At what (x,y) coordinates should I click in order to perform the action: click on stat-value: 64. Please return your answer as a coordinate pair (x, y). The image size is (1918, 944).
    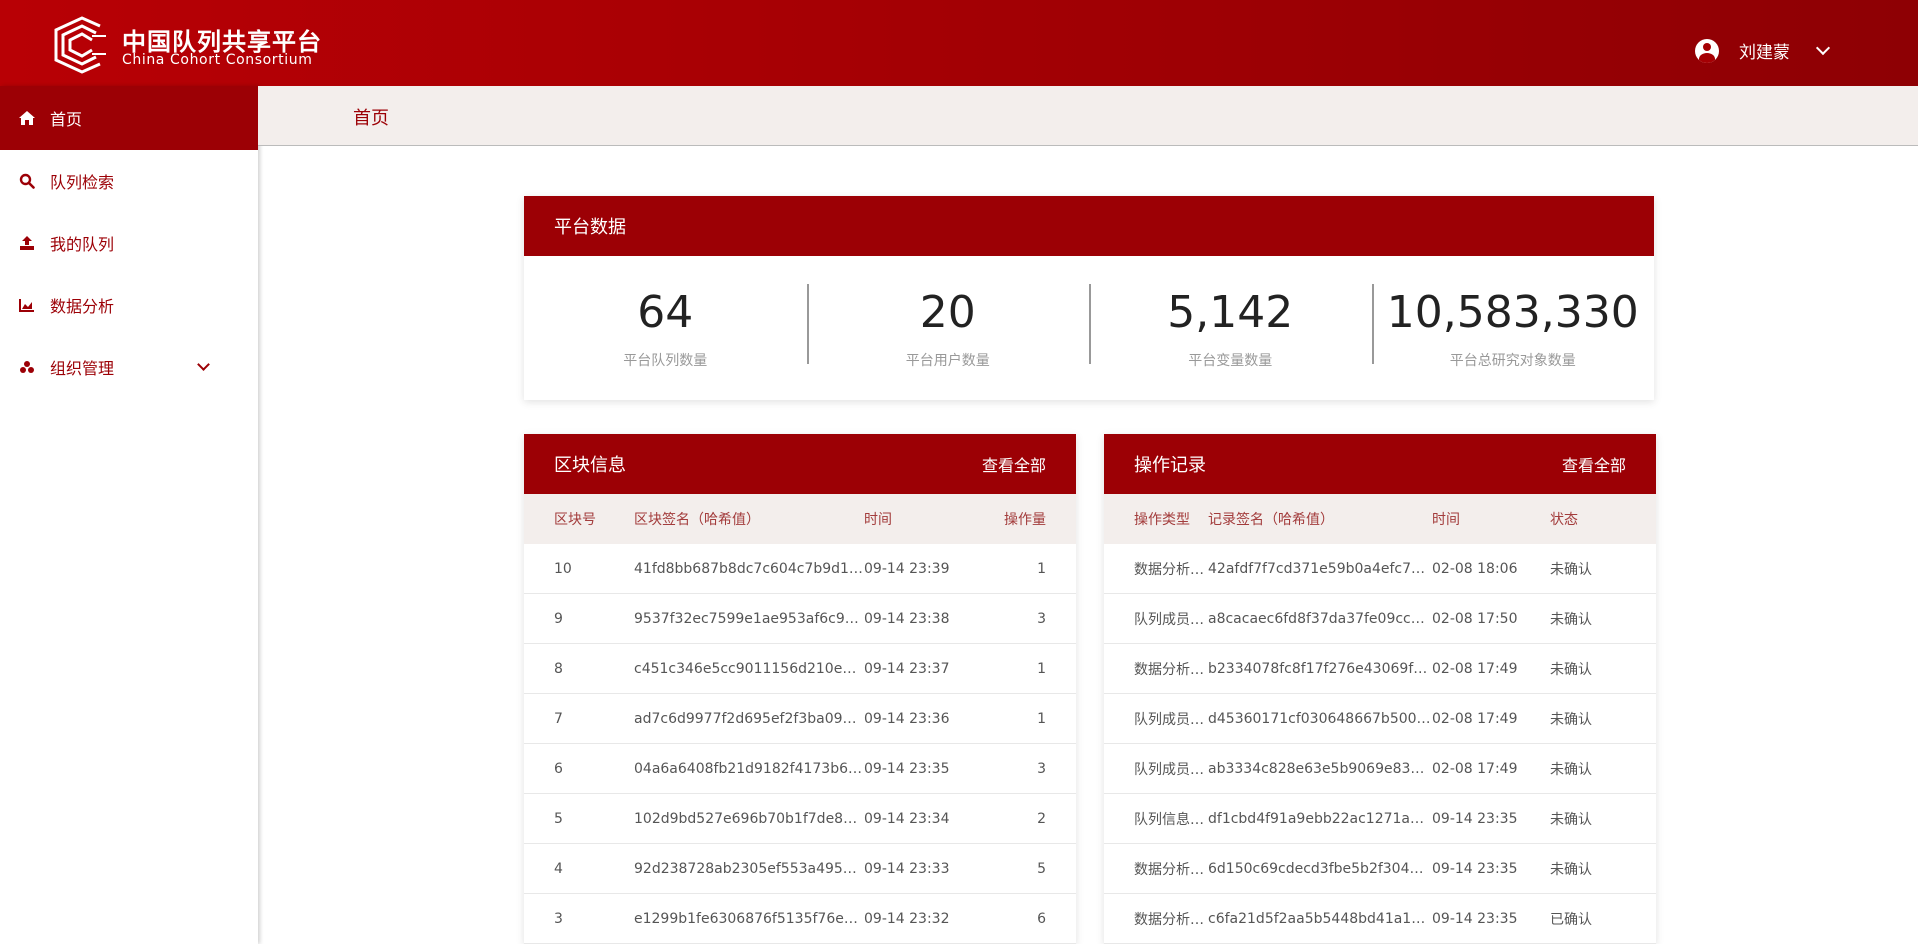
    Looking at the image, I should click on (665, 312).